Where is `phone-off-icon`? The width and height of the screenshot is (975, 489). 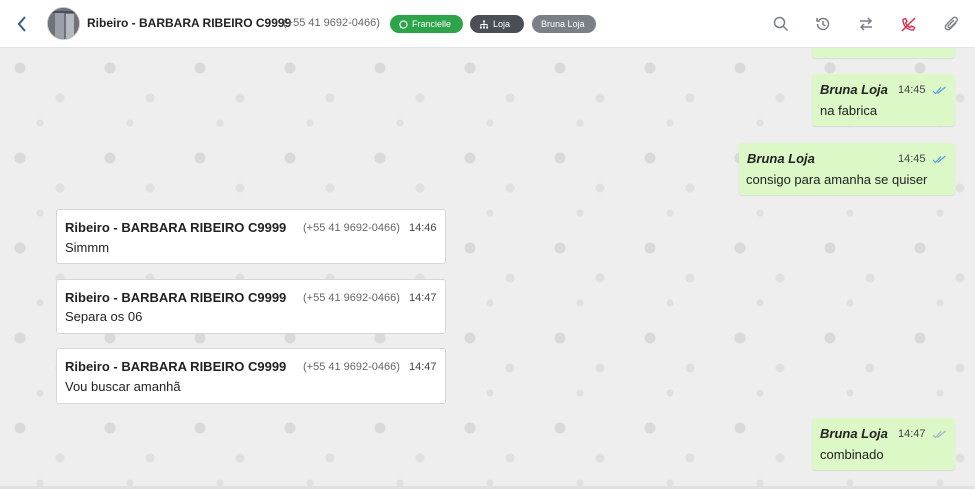 phone-off-icon is located at coordinates (908, 24).